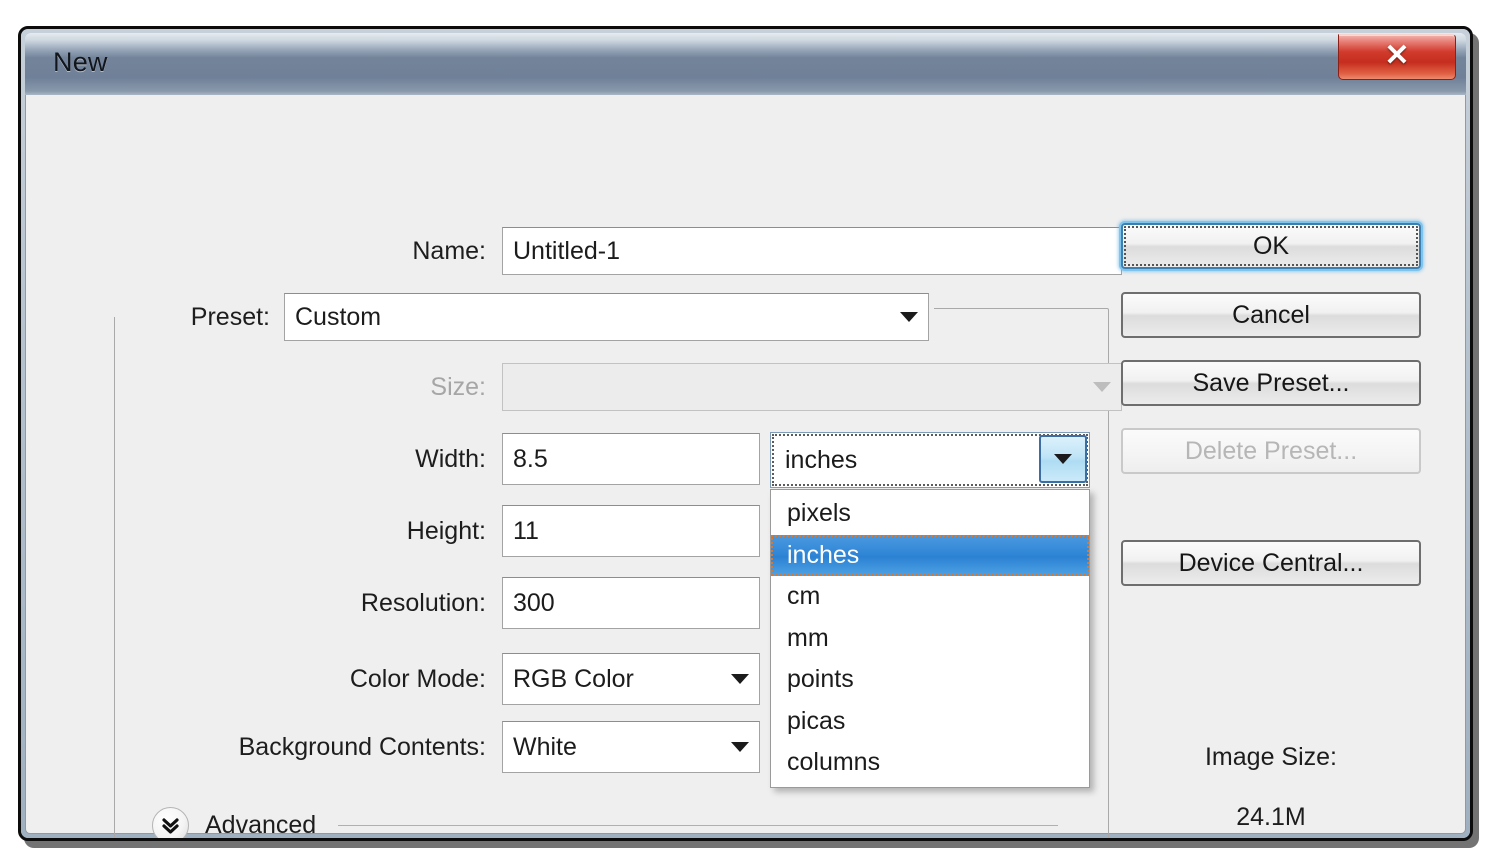 The height and width of the screenshot is (864, 1512). What do you see at coordinates (631, 747) in the screenshot?
I see `background-contents-combobox: White` at bounding box center [631, 747].